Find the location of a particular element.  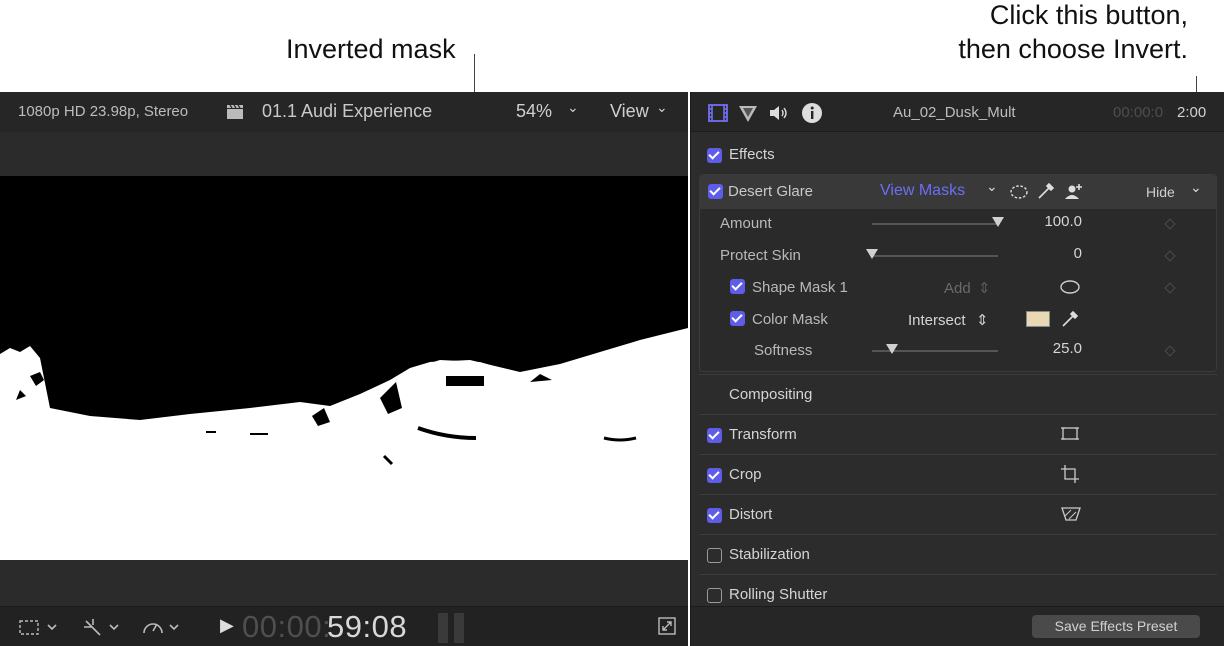

stabilization-checkbox is located at coordinates (714, 555).